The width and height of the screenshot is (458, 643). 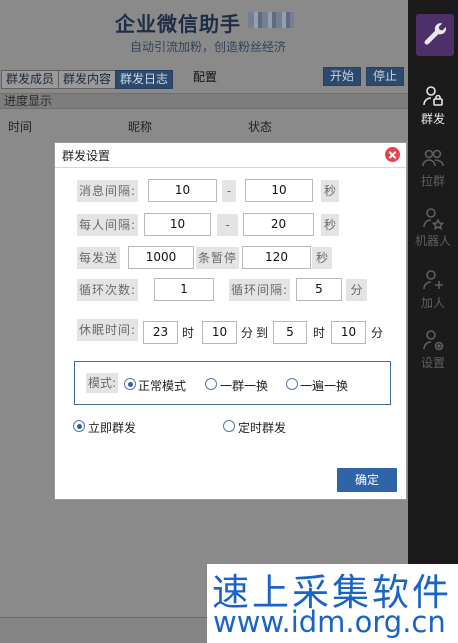 What do you see at coordinates (112, 427) in the screenshot?
I see `send-now-label: 立即群发` at bounding box center [112, 427].